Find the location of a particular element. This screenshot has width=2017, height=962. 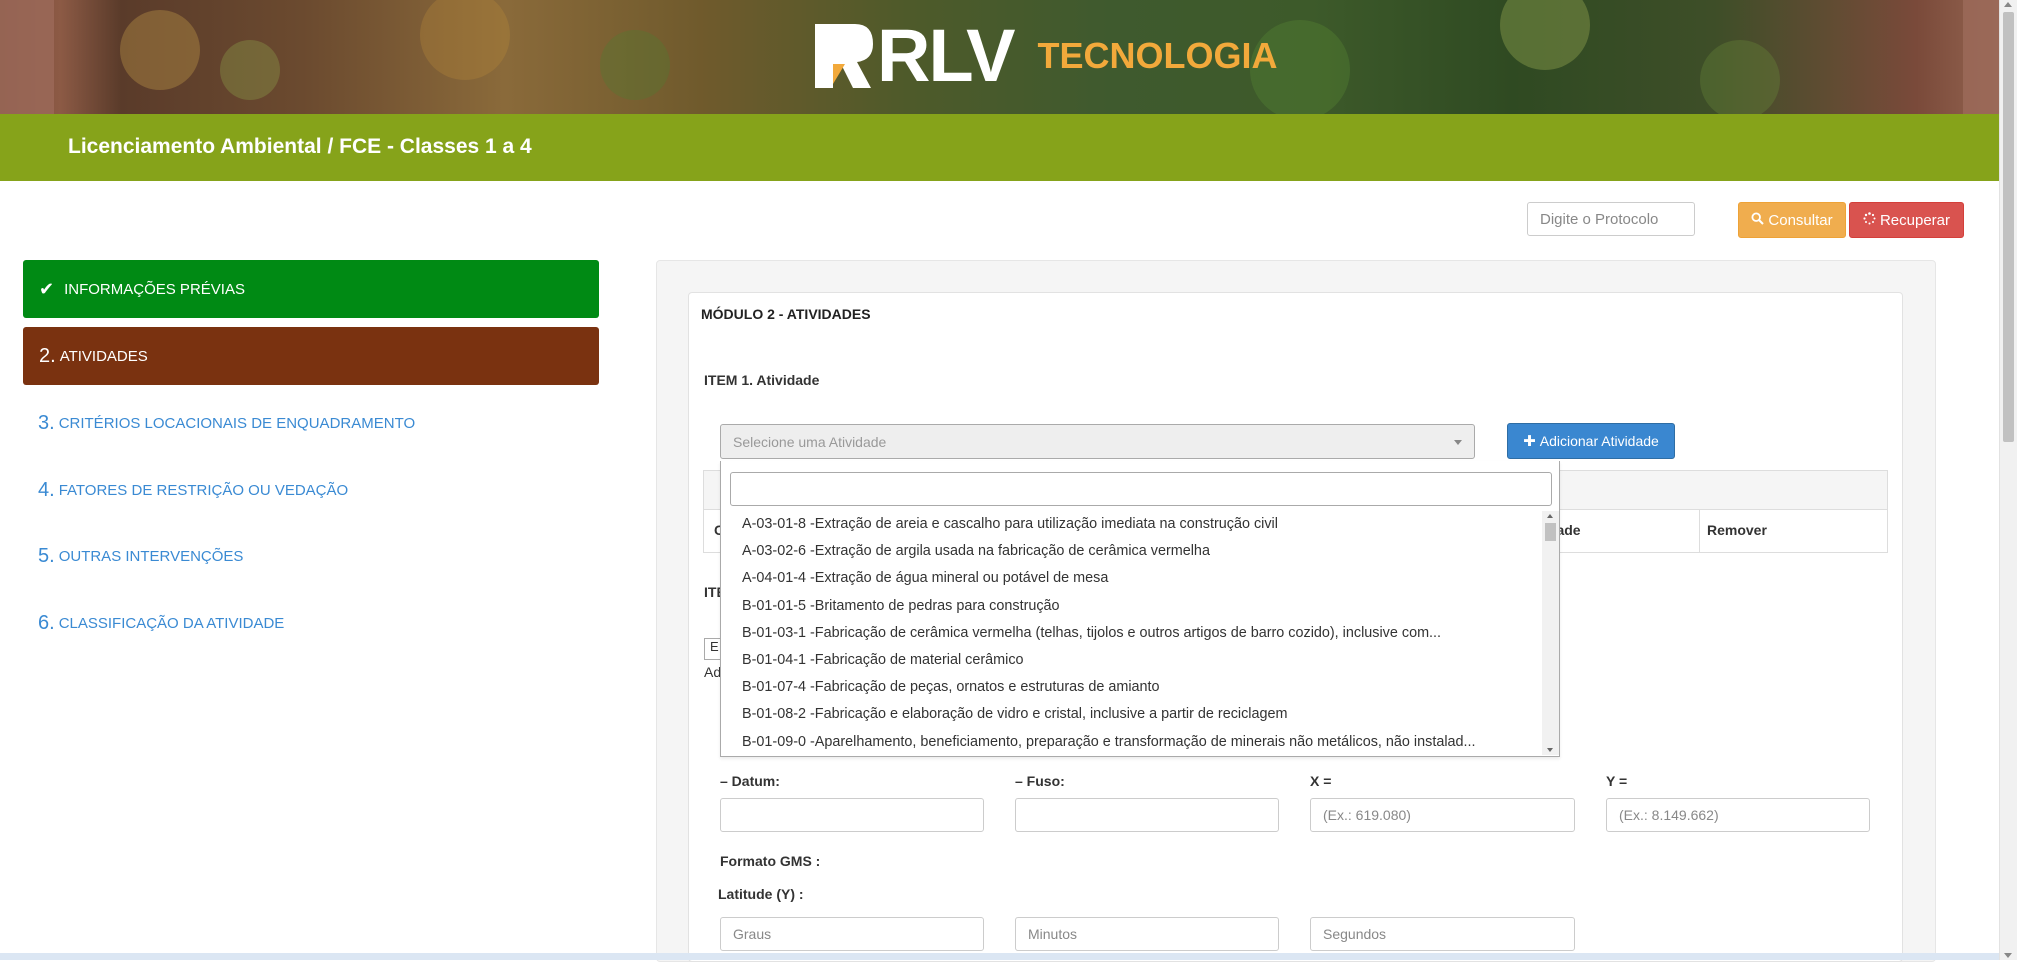

datum-input is located at coordinates (852, 815).